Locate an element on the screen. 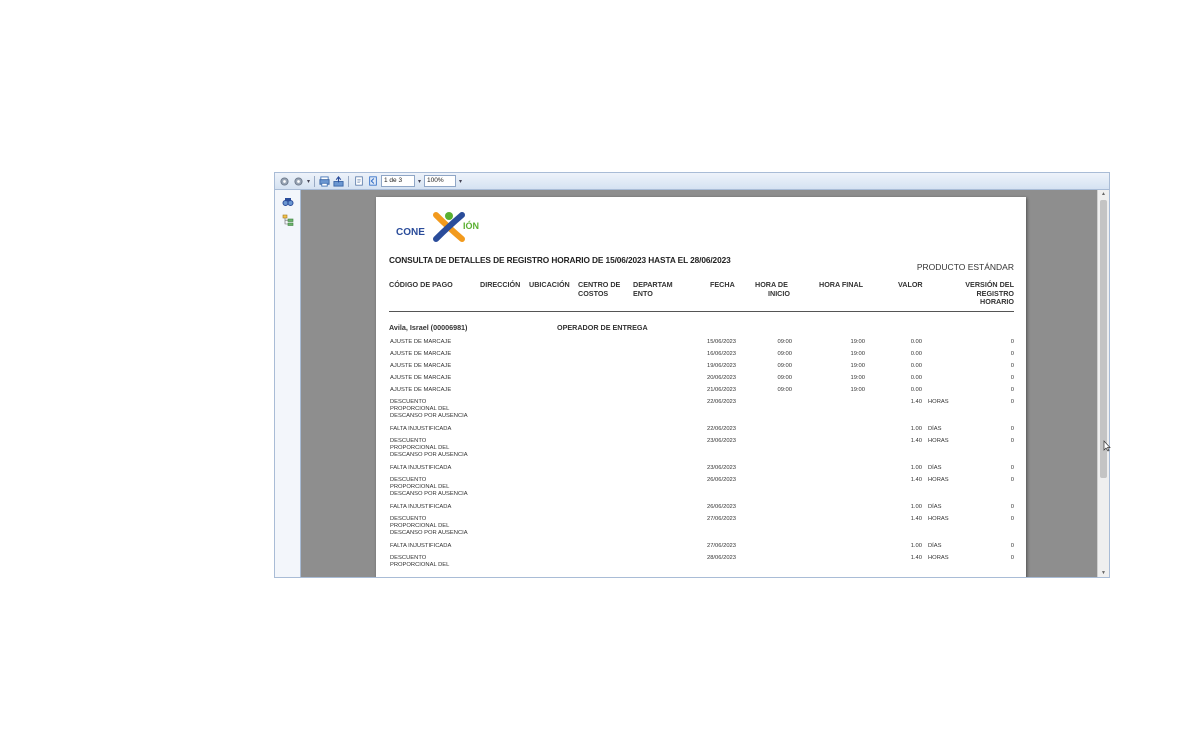 The height and width of the screenshot is (750, 1200). column-header-cost-center: CENTRO DE COSTOS is located at coordinates (599, 289).